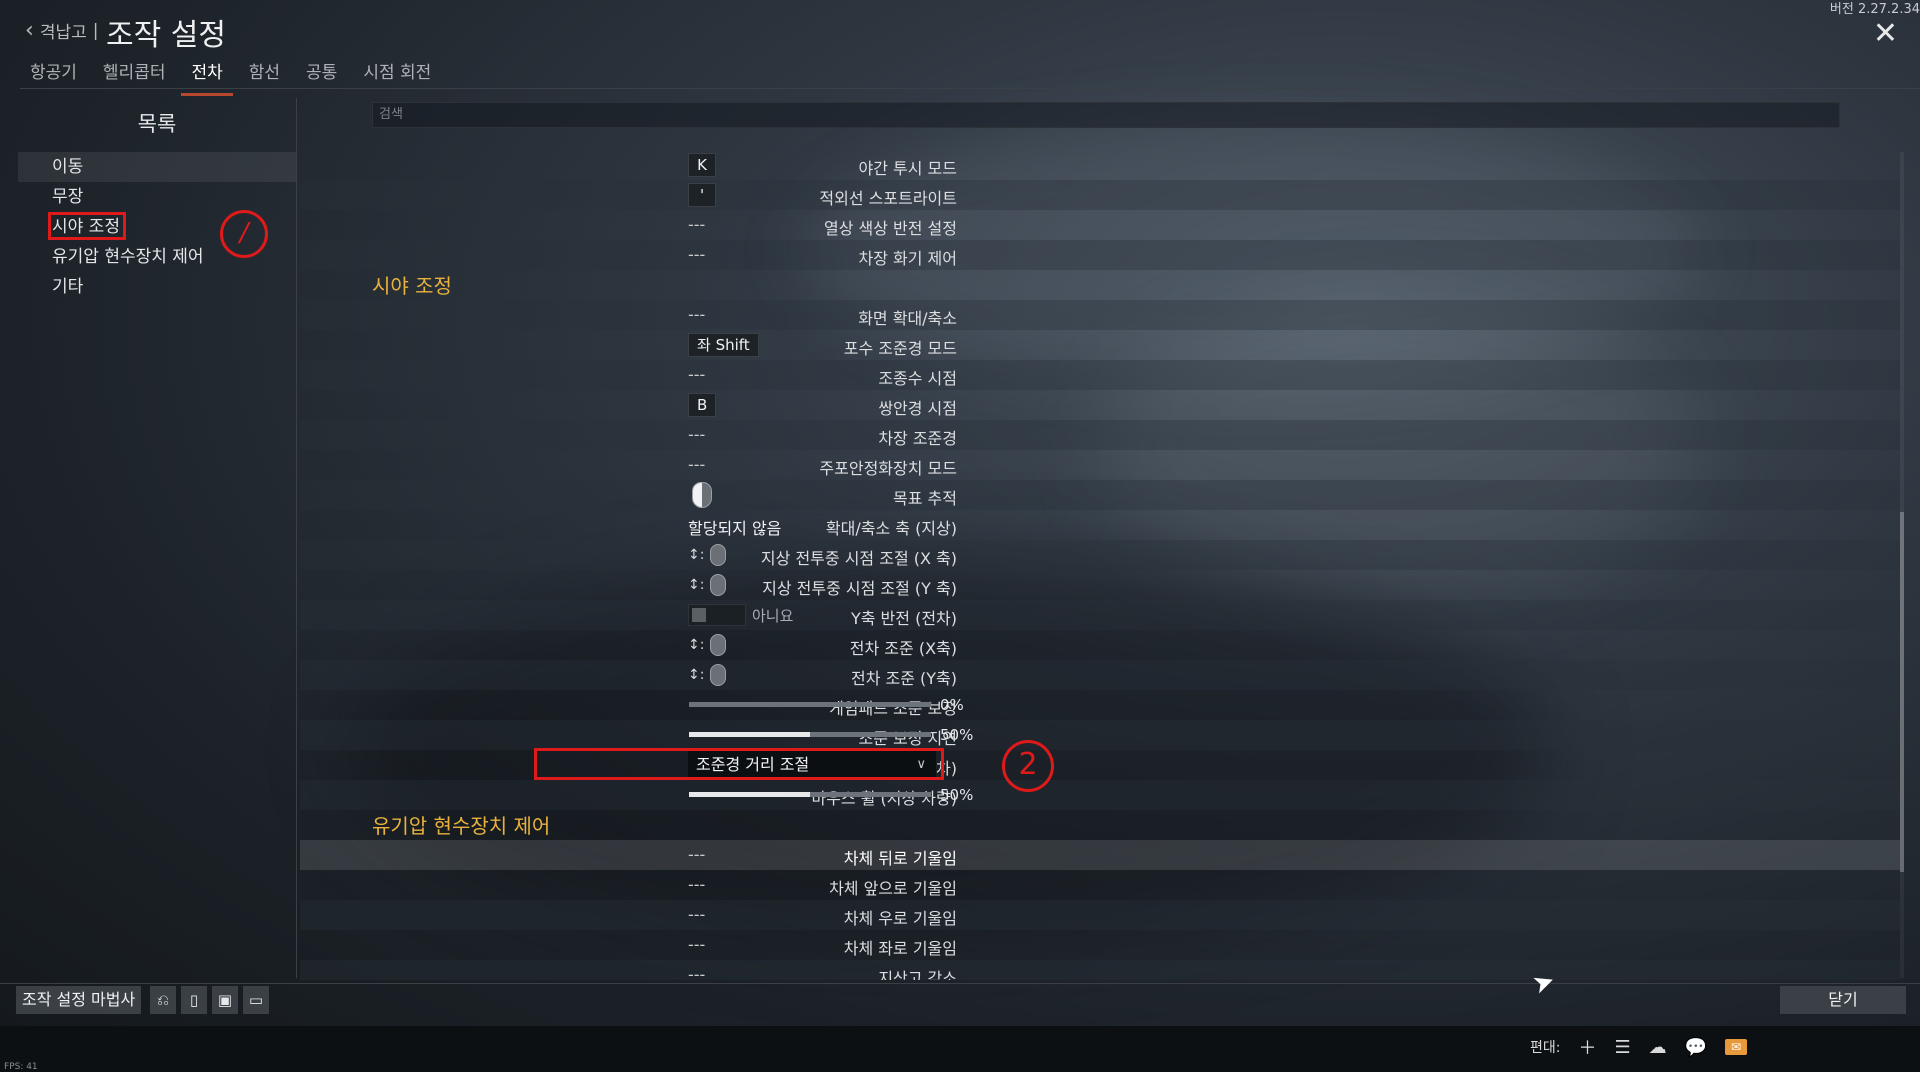  Describe the element at coordinates (960, 1049) in the screenshot. I see `status-bar: FPS: 41 편대: ＋ ☰ ☁ 💬 ✉` at that location.